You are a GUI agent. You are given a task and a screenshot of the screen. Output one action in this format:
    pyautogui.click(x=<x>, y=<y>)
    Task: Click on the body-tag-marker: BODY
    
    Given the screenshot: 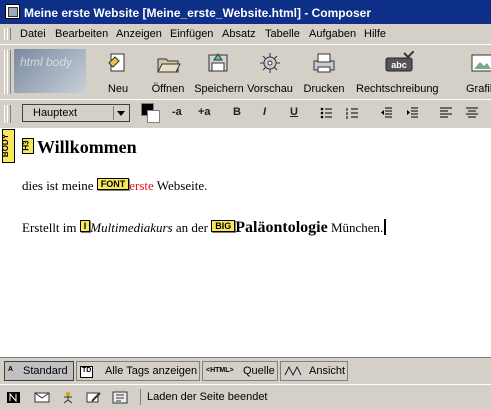 What is the action you would take?
    pyautogui.click(x=8, y=146)
    